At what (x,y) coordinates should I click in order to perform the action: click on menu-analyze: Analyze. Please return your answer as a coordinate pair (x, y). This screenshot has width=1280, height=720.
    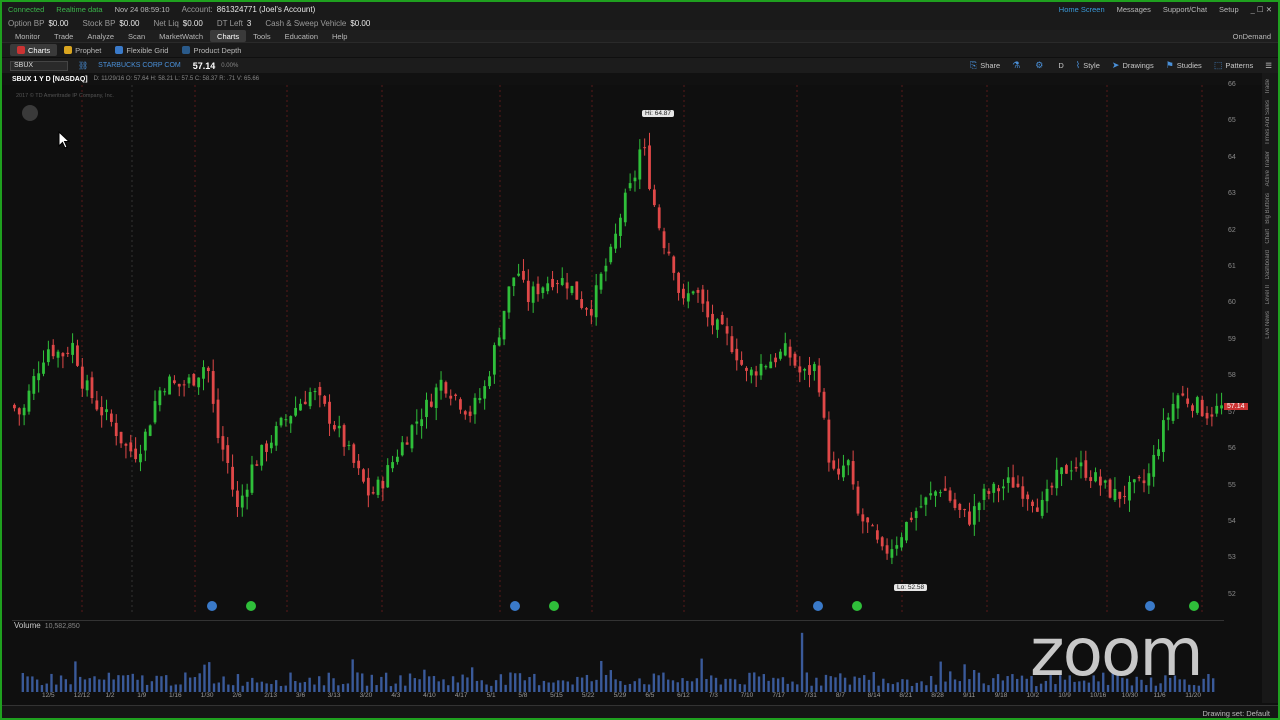
    Looking at the image, I should click on (100, 36).